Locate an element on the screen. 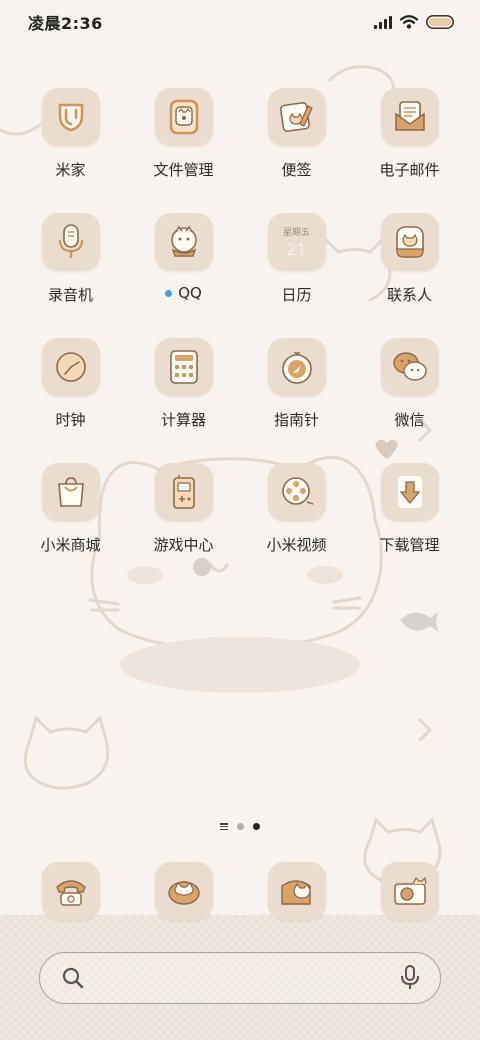 The height and width of the screenshot is (1040, 480). app-label-text: 小米商城 is located at coordinates (70, 545).